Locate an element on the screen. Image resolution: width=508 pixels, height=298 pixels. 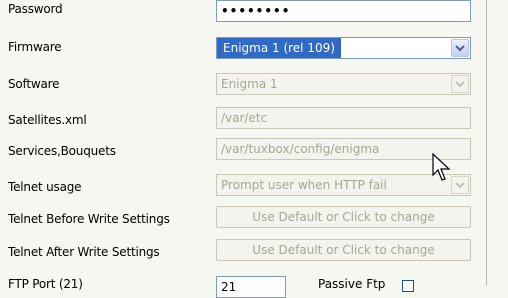
firmware-label: Firmware is located at coordinates (35, 47).